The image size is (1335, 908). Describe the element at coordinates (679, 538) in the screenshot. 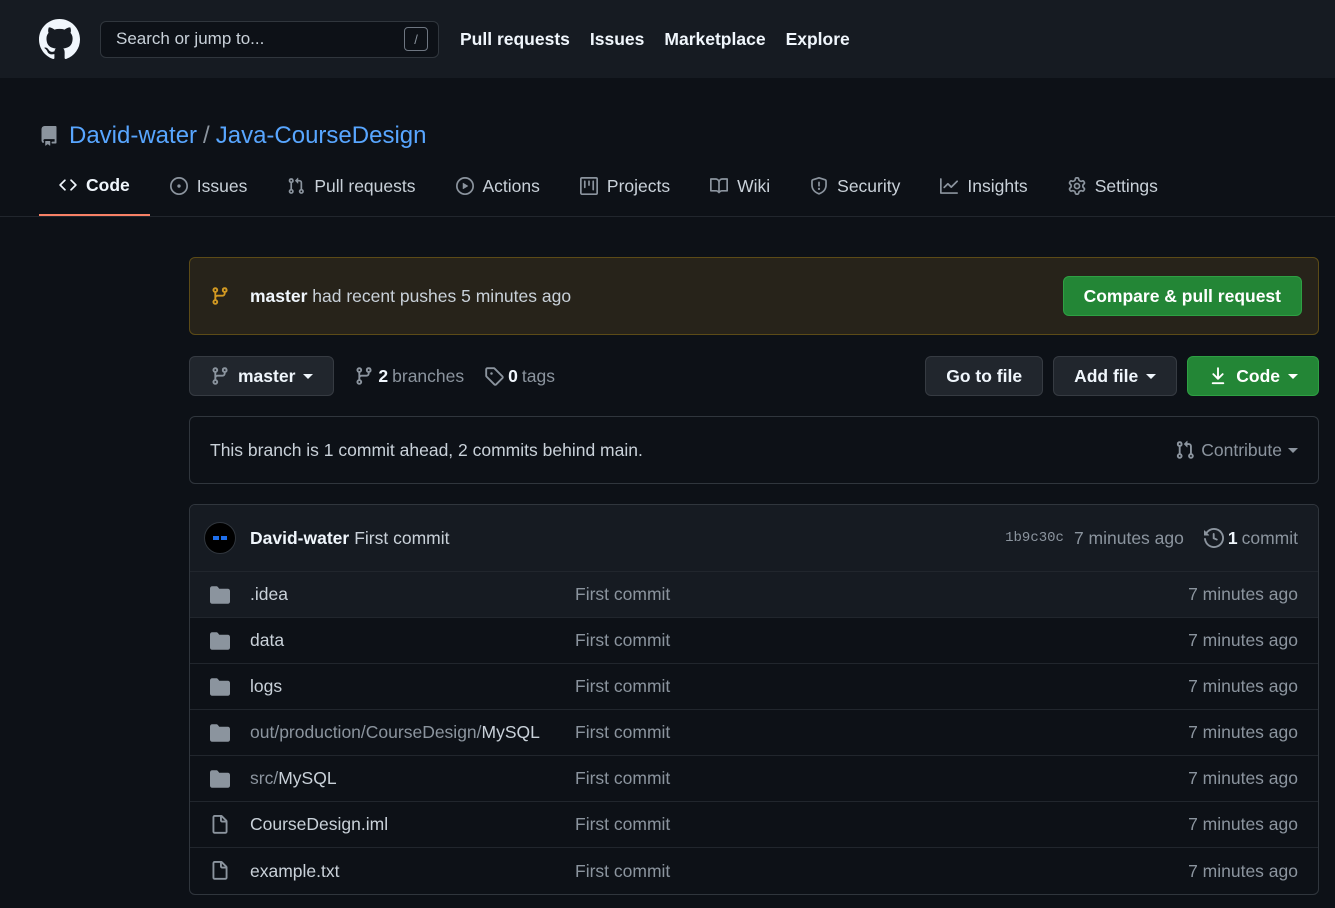

I see `commit-message: First commit` at that location.